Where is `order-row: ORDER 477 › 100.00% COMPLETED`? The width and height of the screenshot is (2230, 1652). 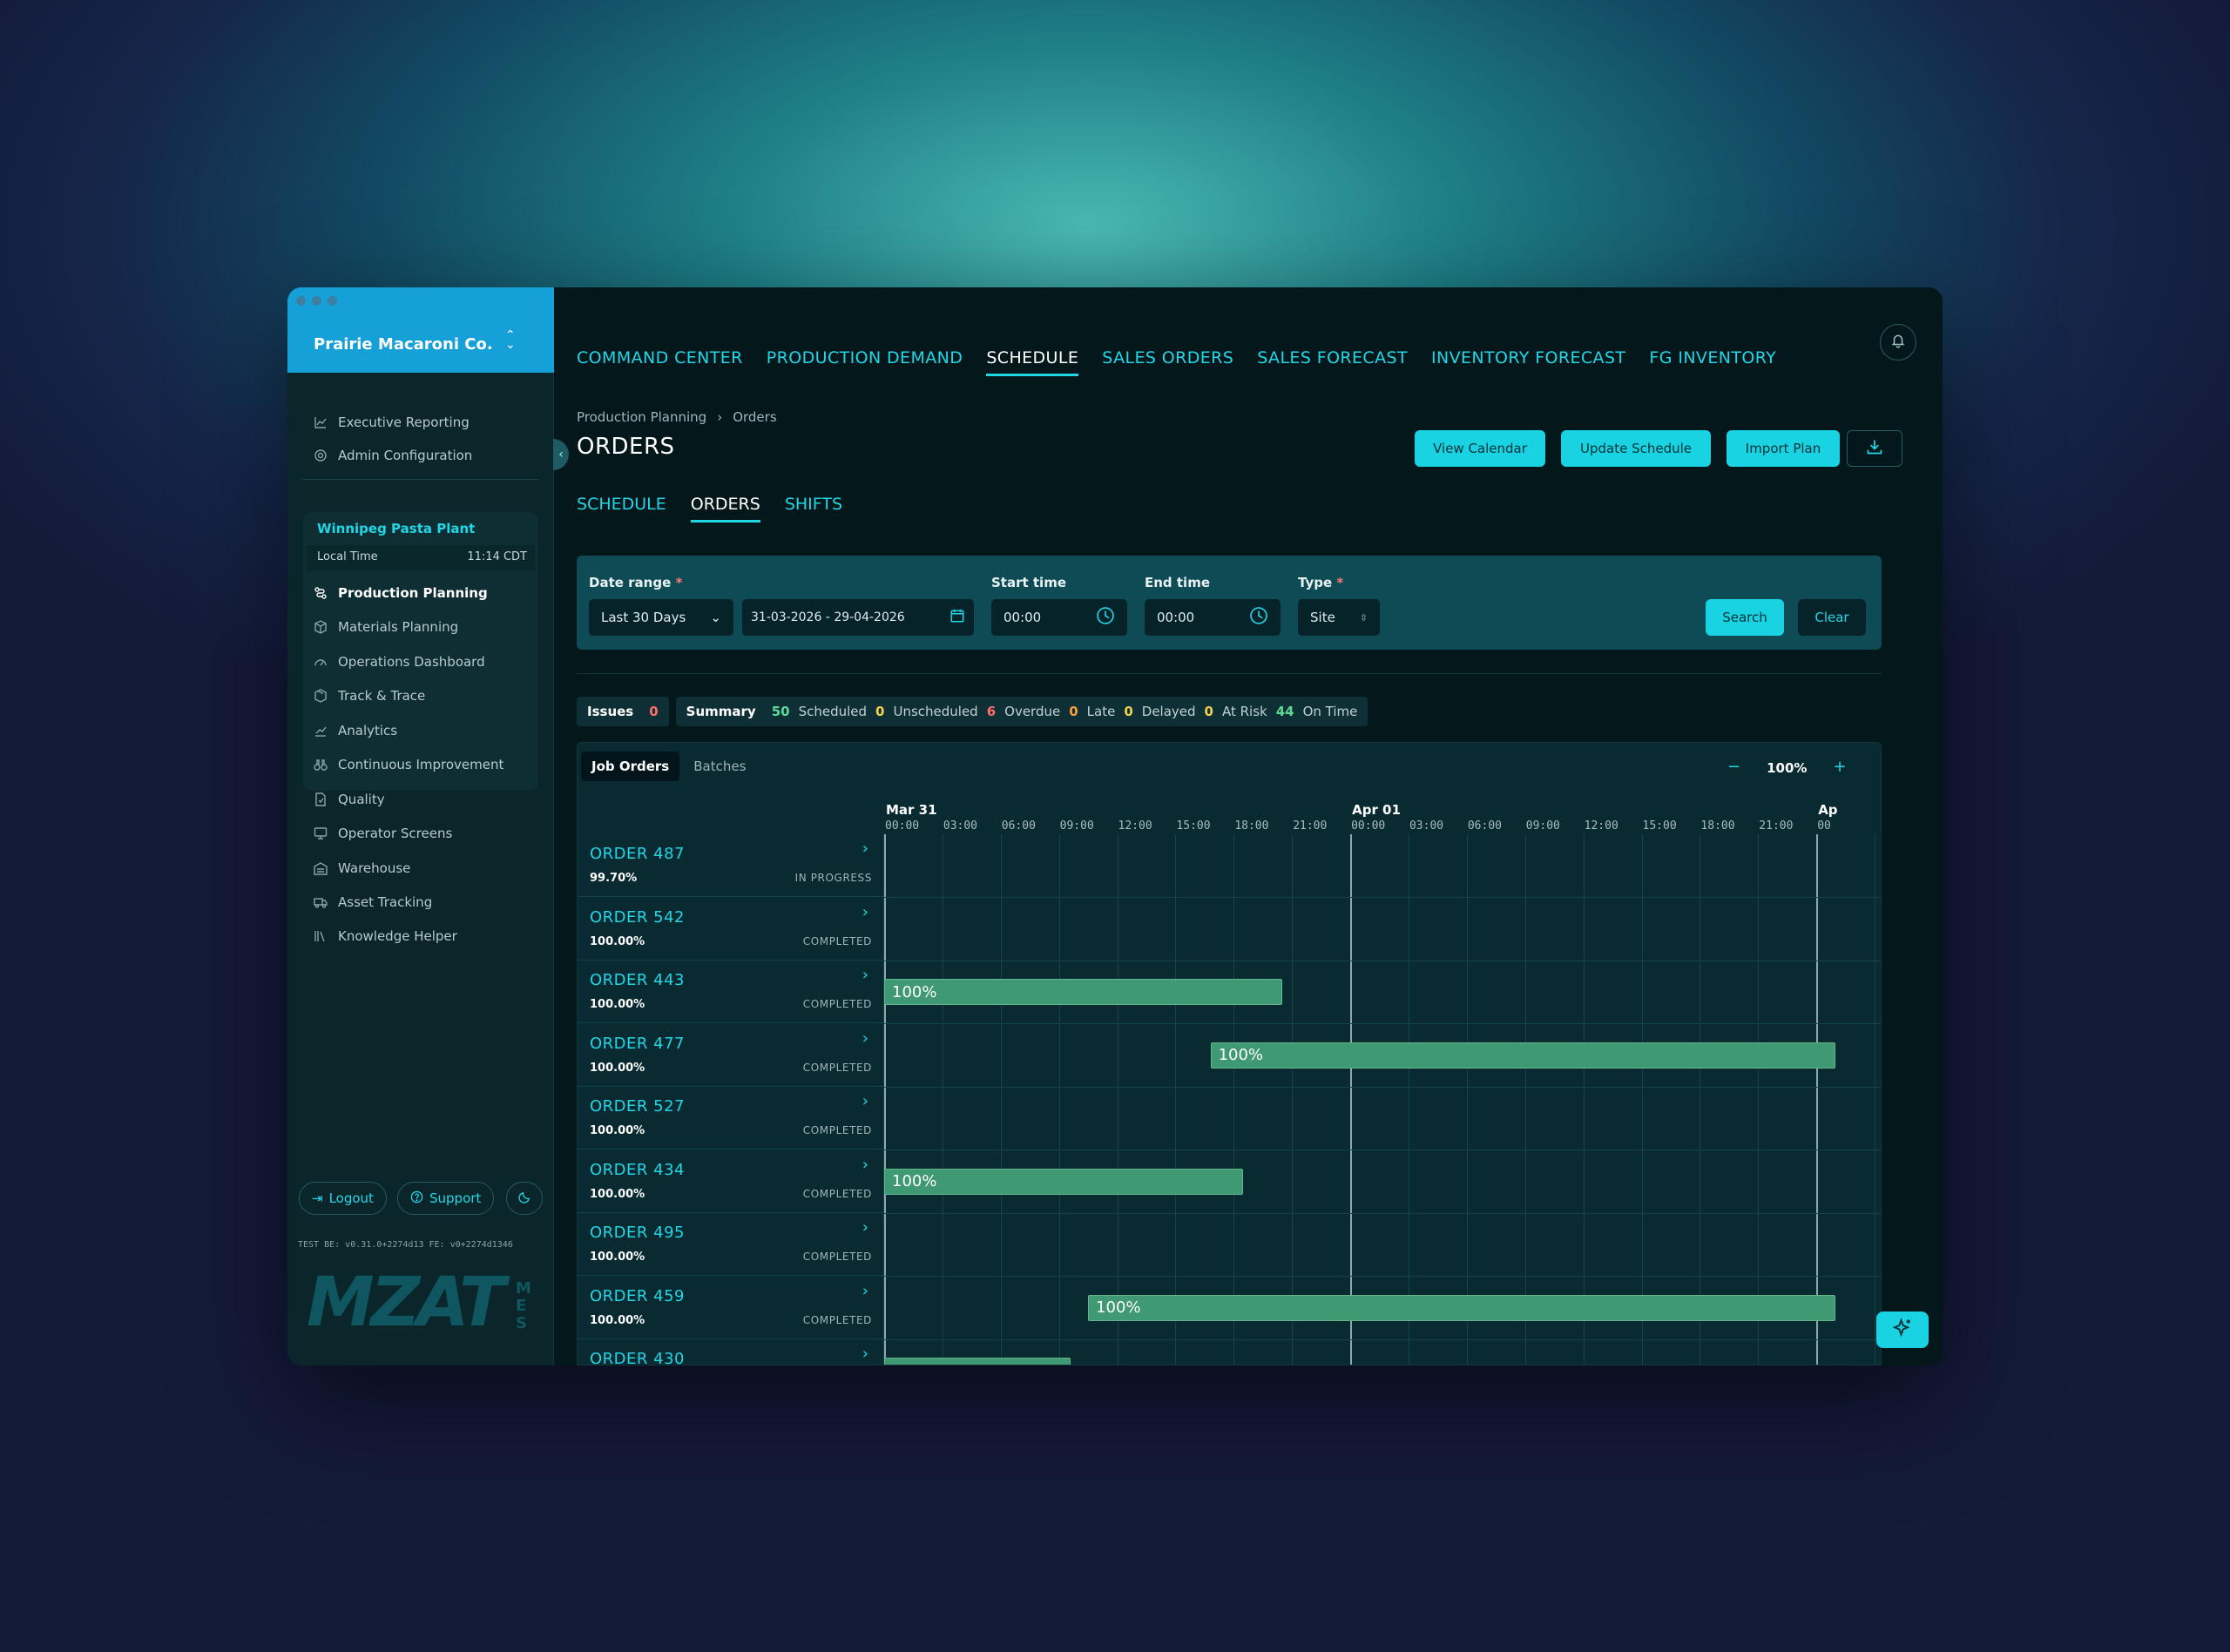
order-row: ORDER 477 › 100.00% COMPLETED is located at coordinates (730, 1055).